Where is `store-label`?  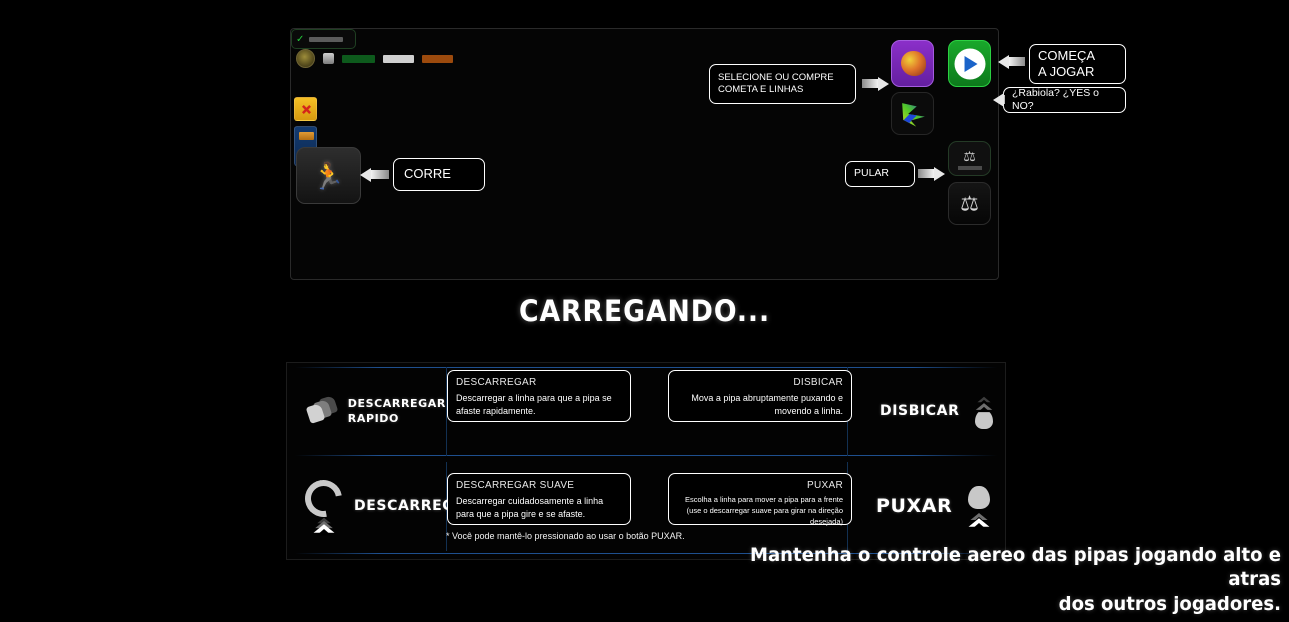 store-label is located at coordinates (969, 168).